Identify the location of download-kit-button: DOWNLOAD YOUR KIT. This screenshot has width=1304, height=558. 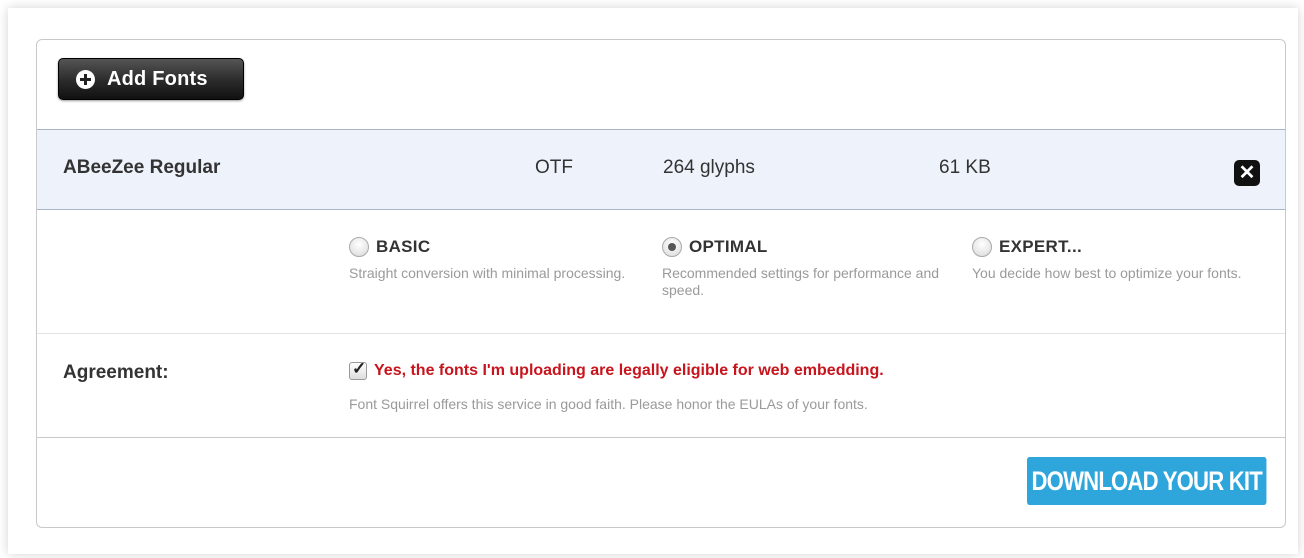
(1147, 481).